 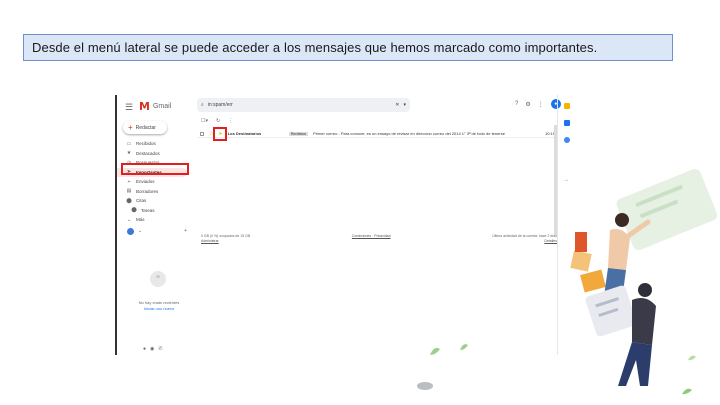 I want to click on top-right-icons: ? ⚙ ⋮ ●, so click(x=538, y=104).